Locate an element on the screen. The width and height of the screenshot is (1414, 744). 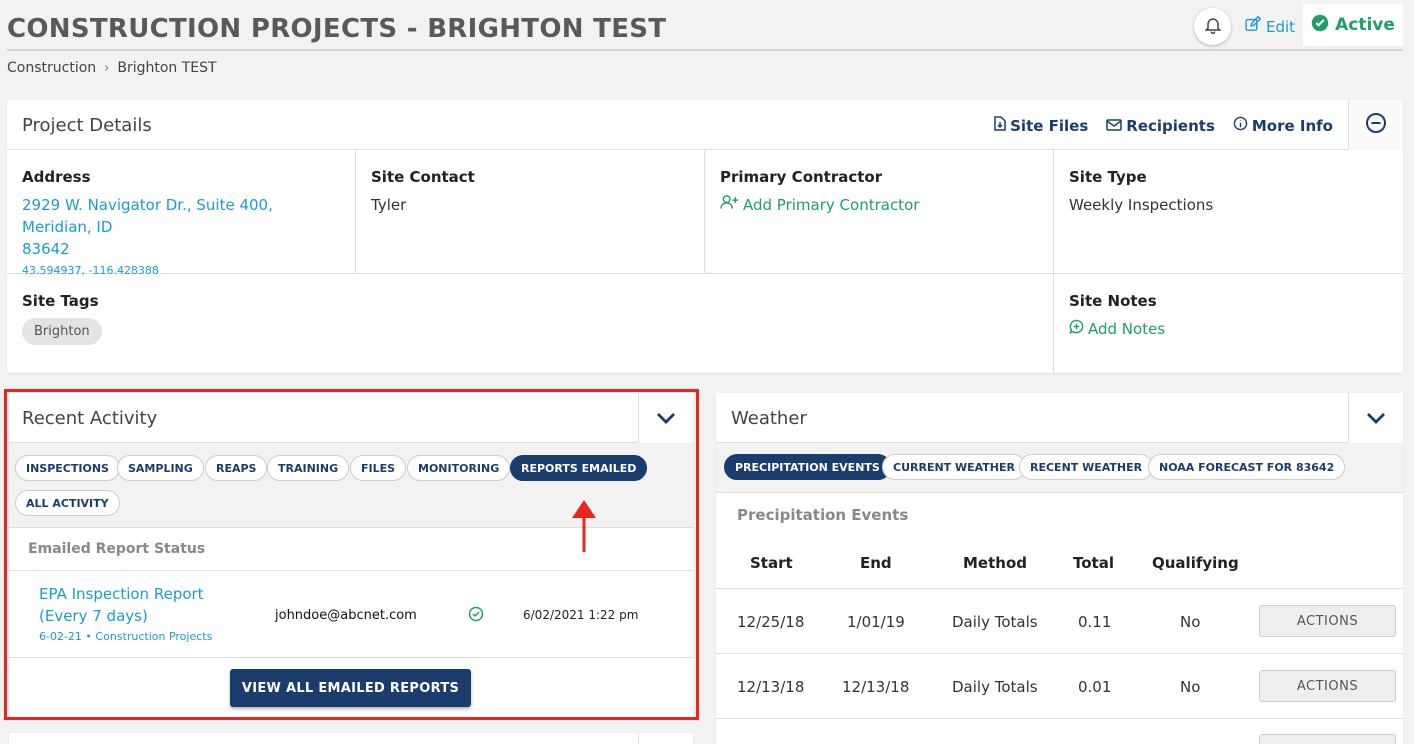
title-divider is located at coordinates (705, 50).